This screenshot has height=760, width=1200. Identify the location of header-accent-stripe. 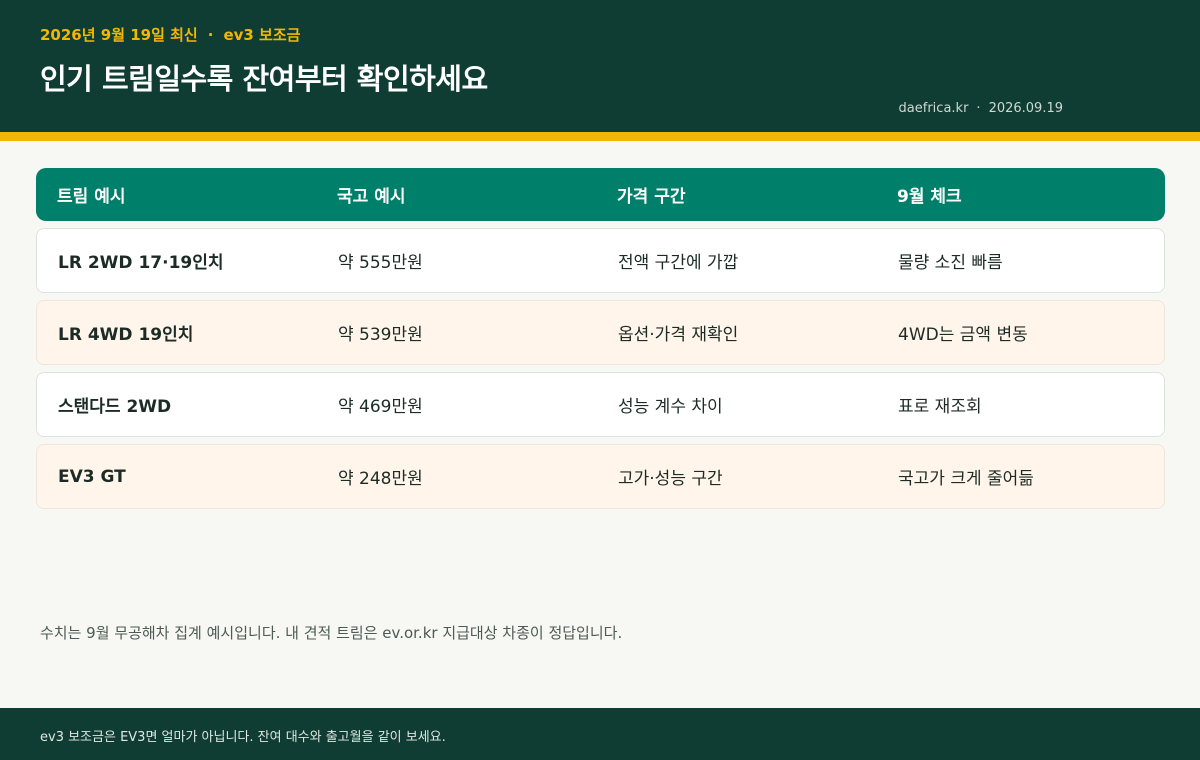
(600, 136).